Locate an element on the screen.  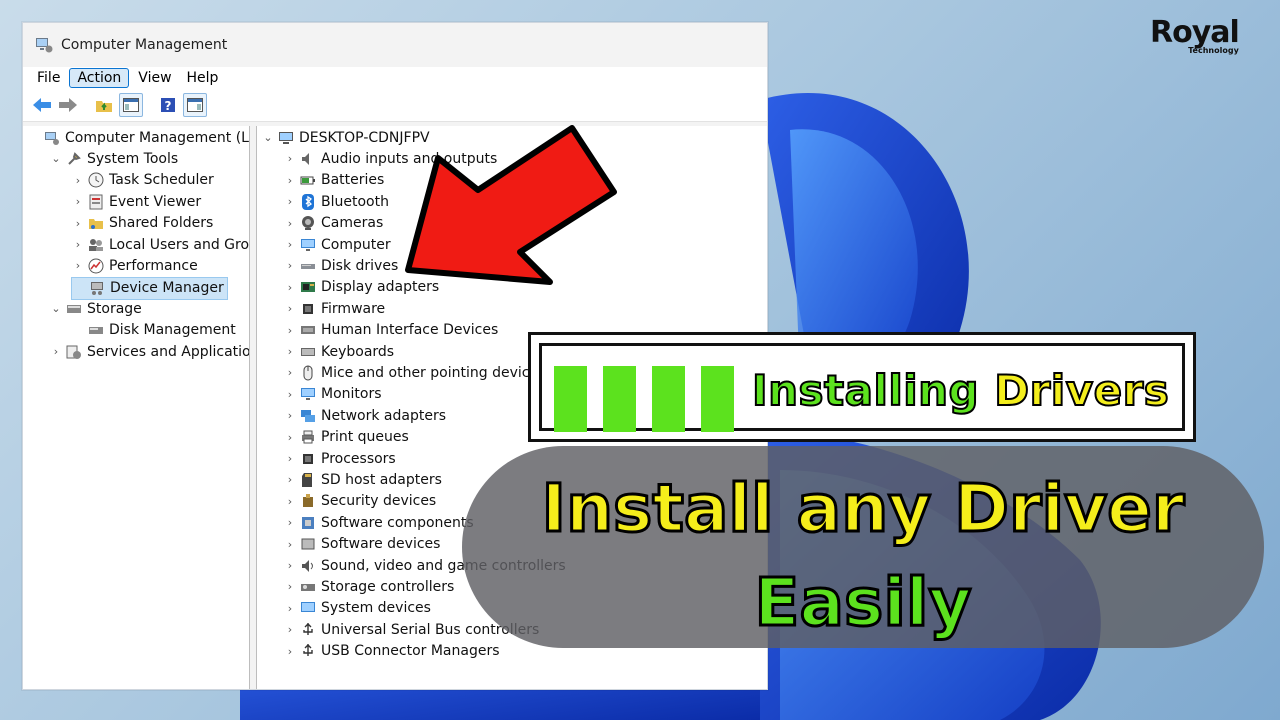
device-category: › USB Connector Managers is located at coordinates (391, 651).